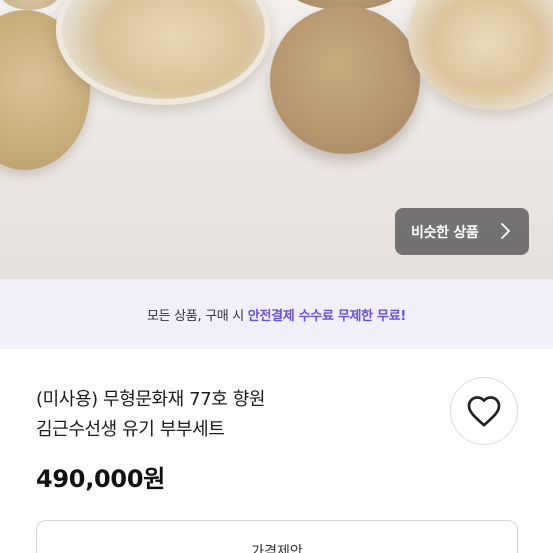 The image size is (553, 553). What do you see at coordinates (130, 429) in the screenshot?
I see `product-title-line: 김근수선생 유기 부부세트` at bounding box center [130, 429].